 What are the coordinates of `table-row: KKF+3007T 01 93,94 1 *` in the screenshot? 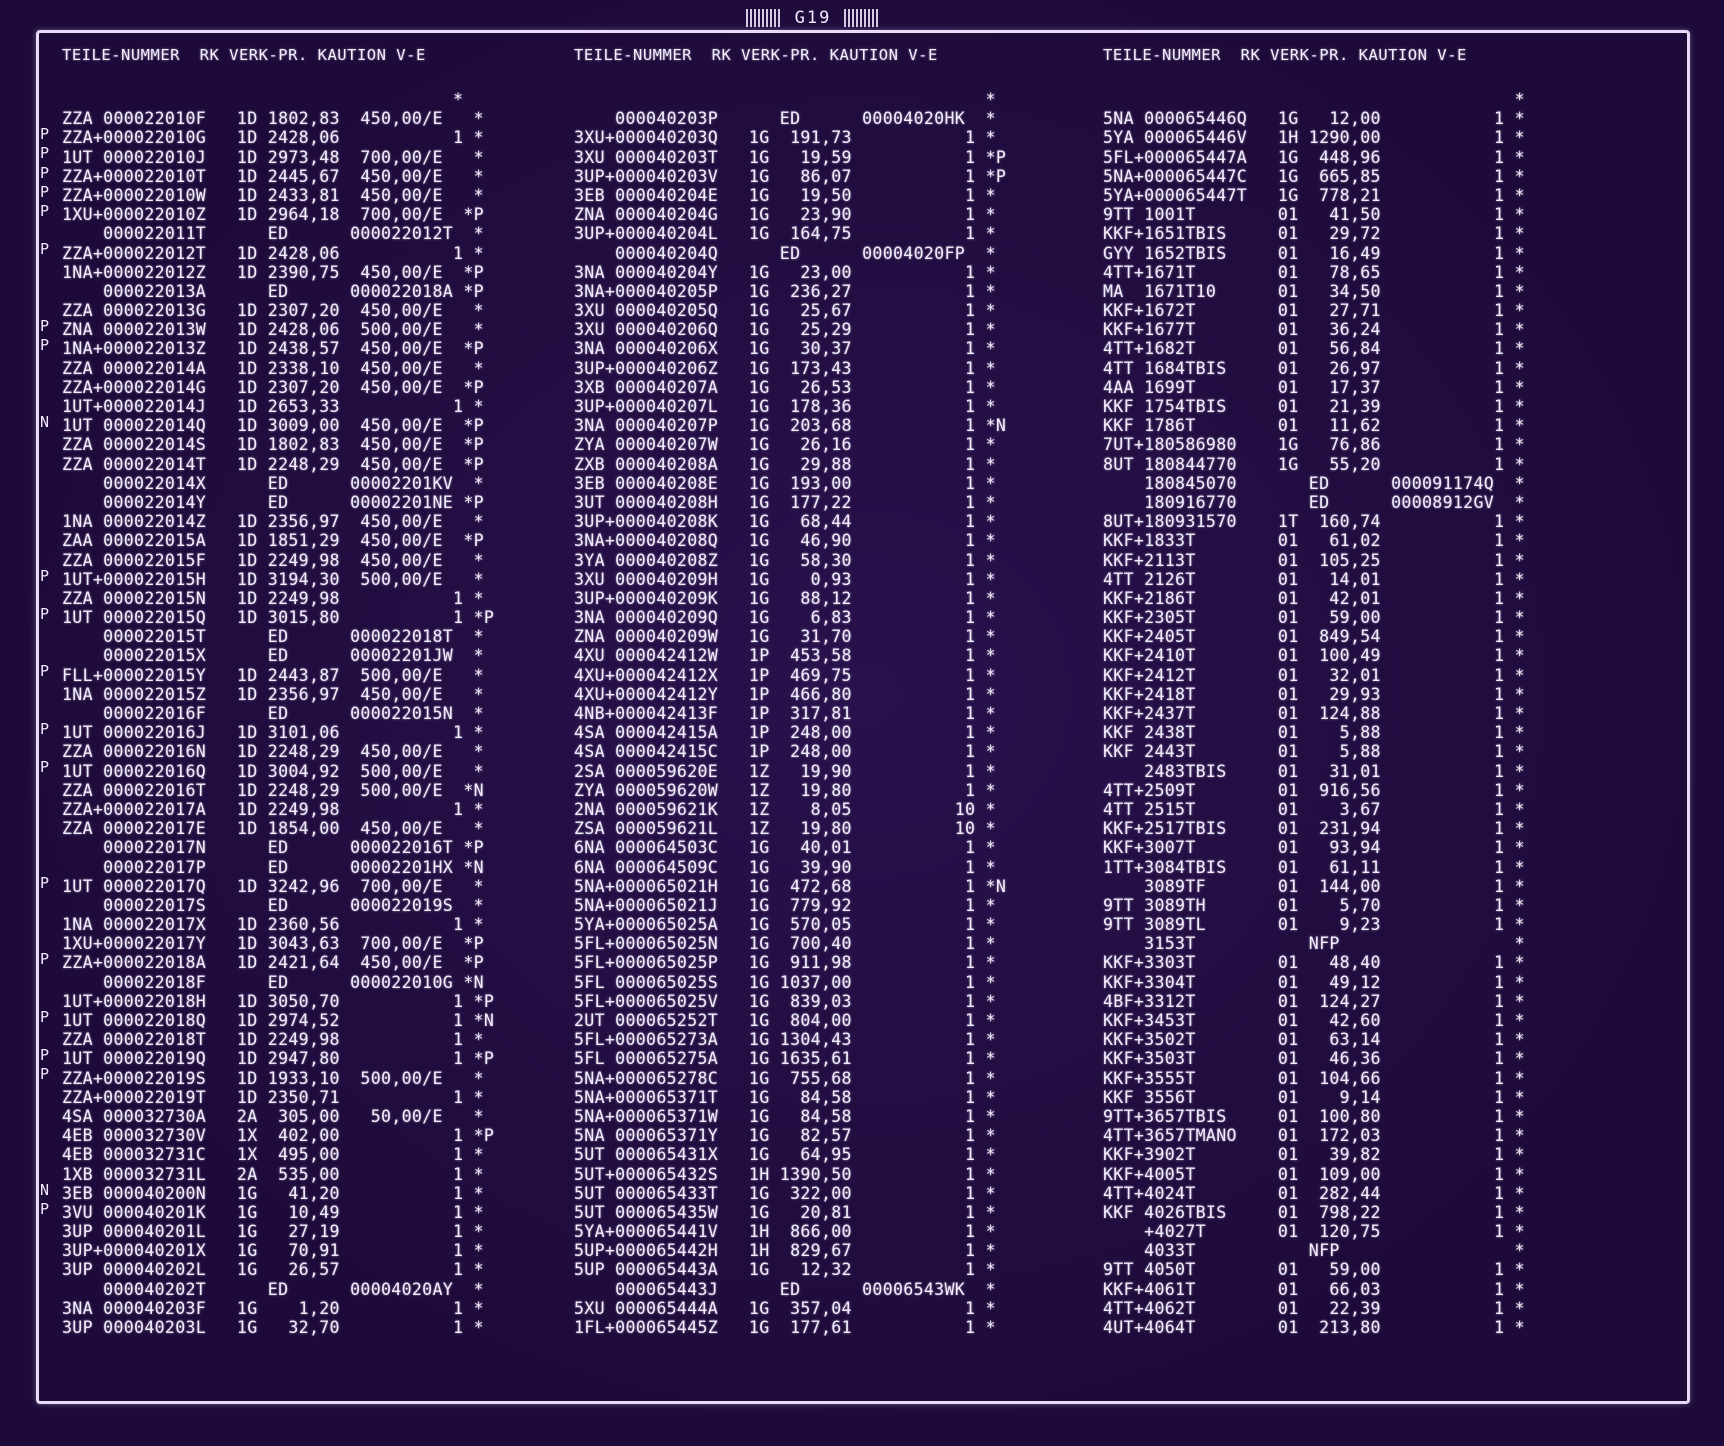 It's located at (1314, 848).